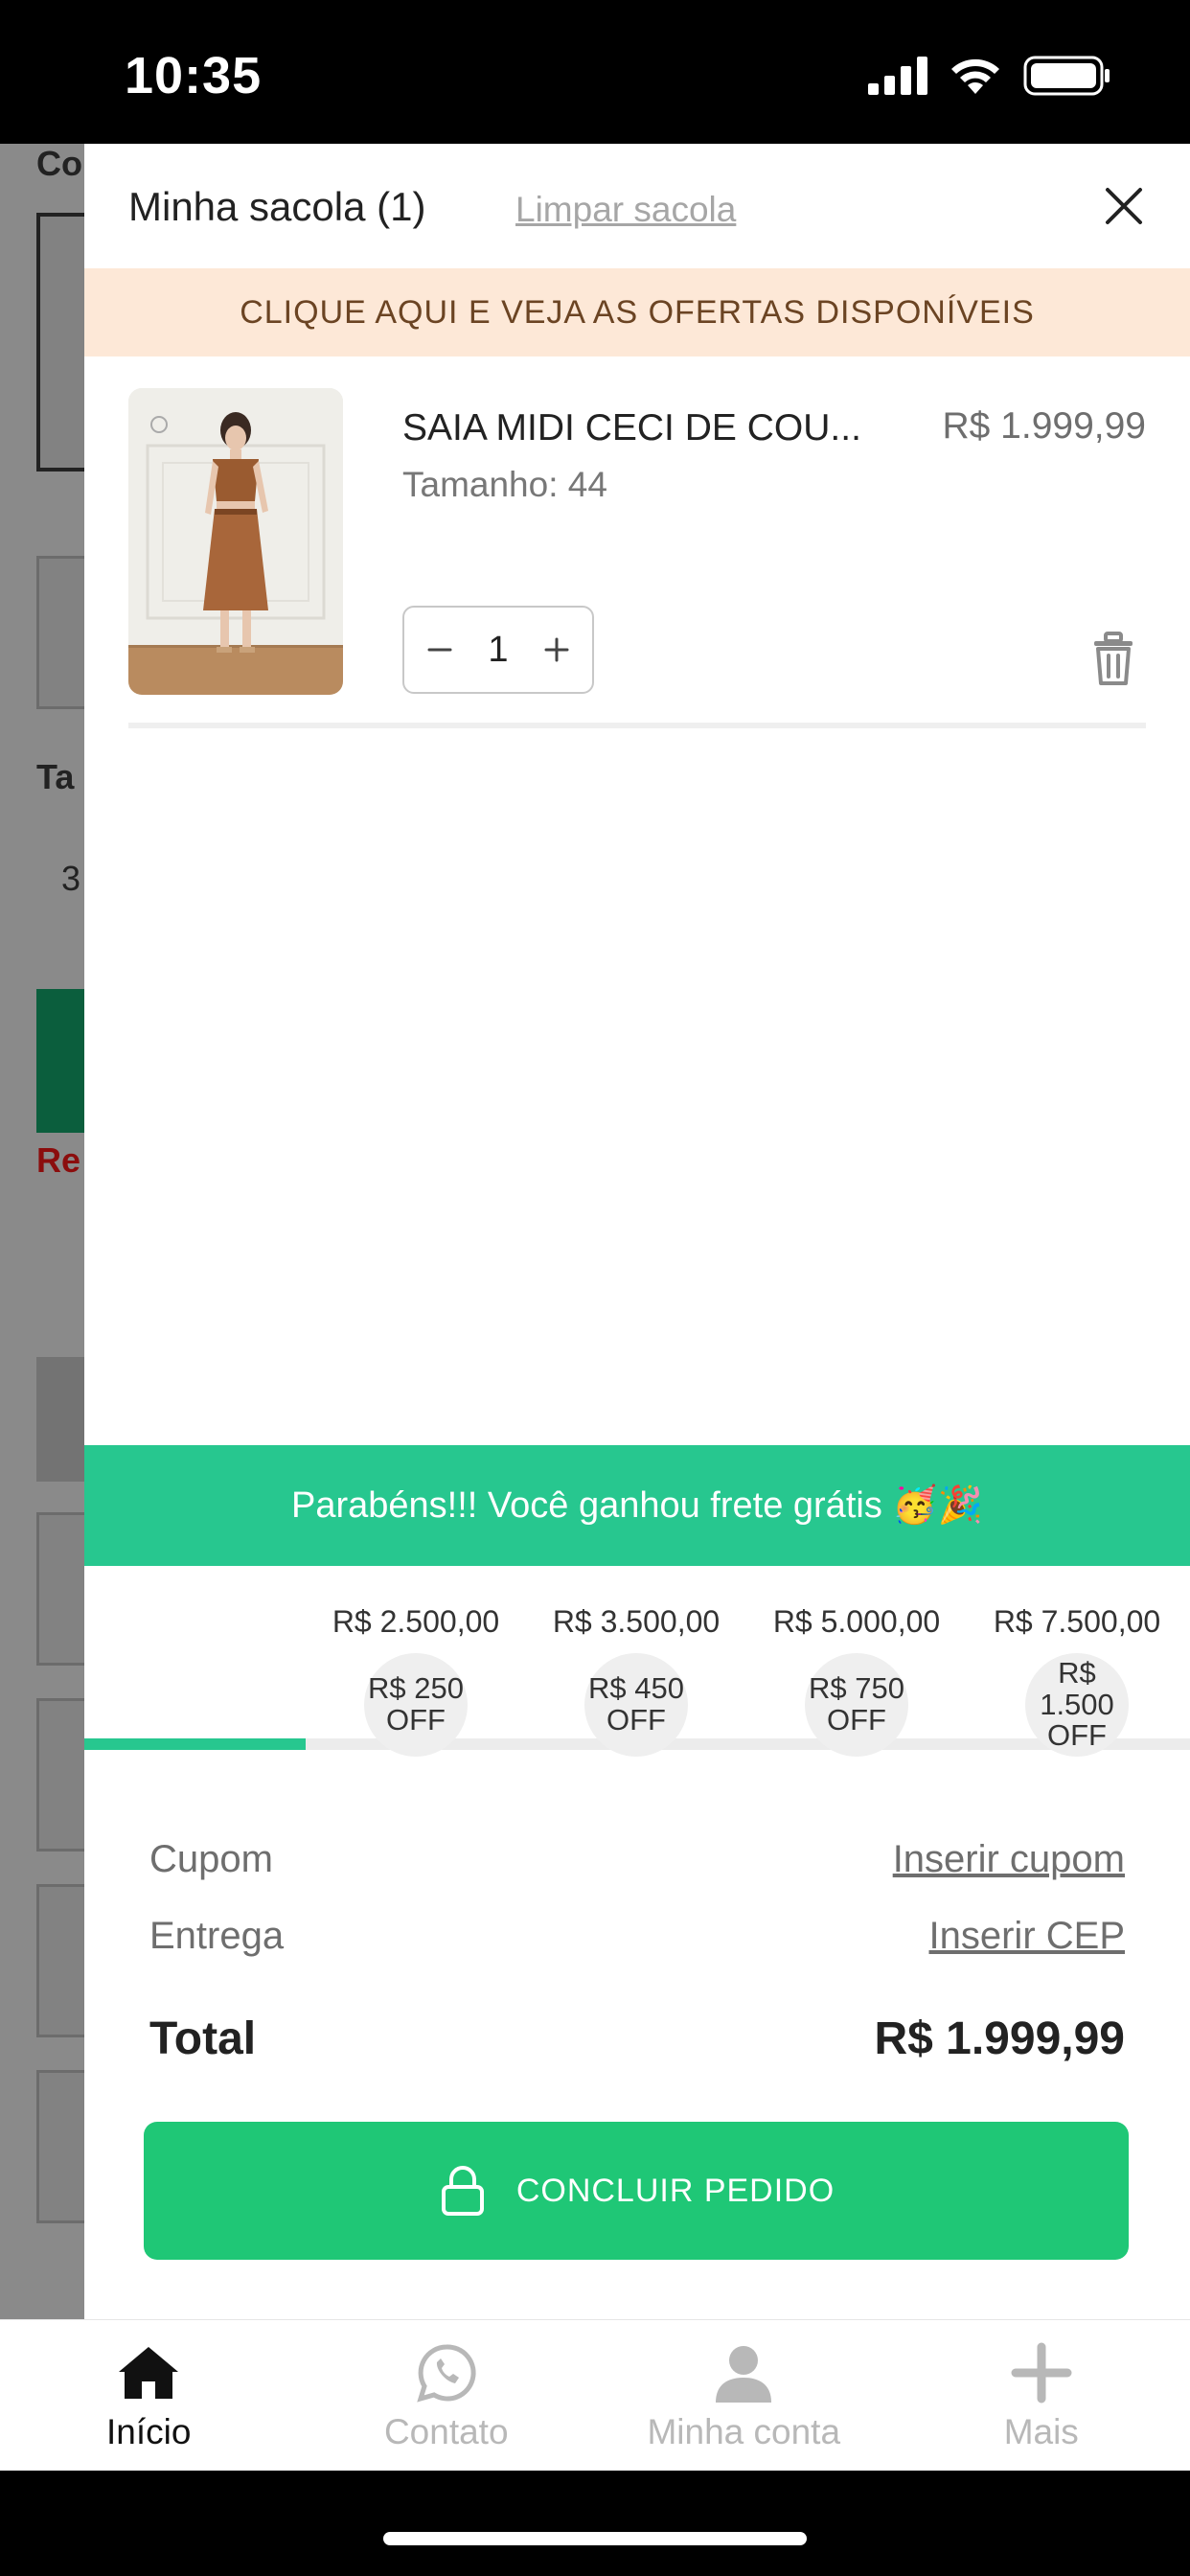  Describe the element at coordinates (211, 1859) in the screenshot. I see `coupon-label: Cupom` at that location.